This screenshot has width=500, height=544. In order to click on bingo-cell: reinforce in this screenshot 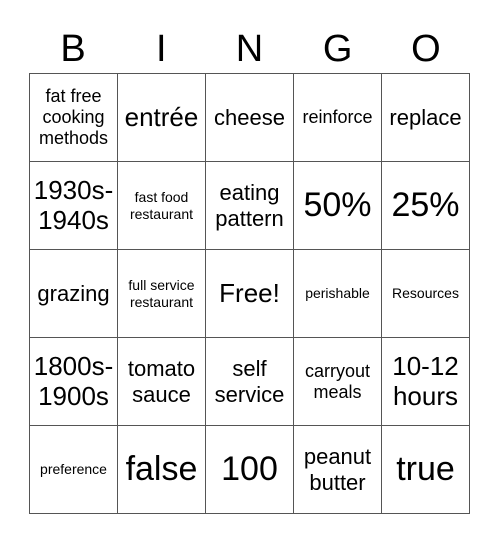, I will do `click(338, 118)`.